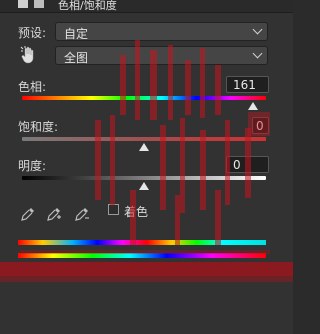  What do you see at coordinates (144, 178) in the screenshot?
I see `lightness-slider-track` at bounding box center [144, 178].